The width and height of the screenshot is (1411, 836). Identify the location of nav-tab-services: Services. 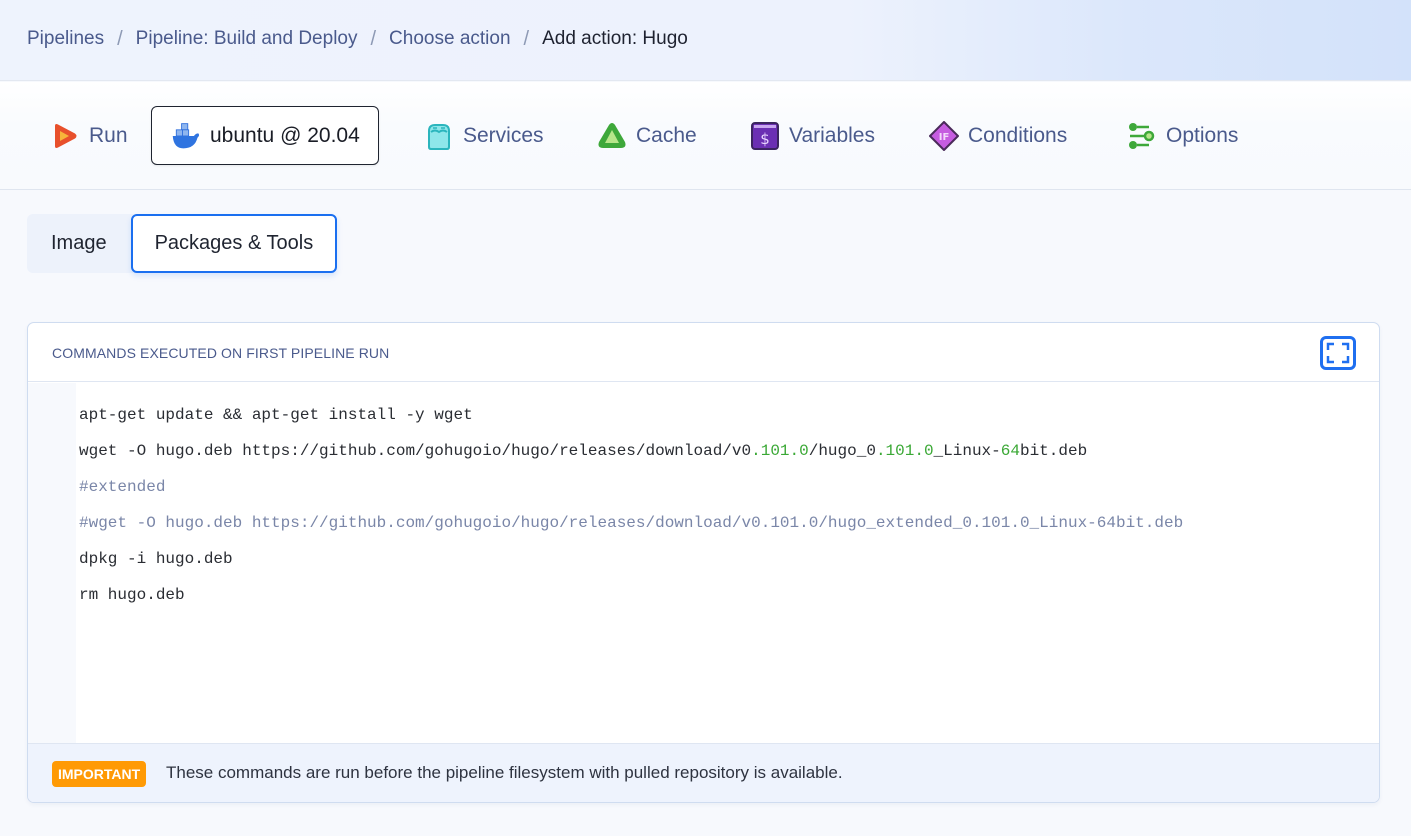
(484, 135).